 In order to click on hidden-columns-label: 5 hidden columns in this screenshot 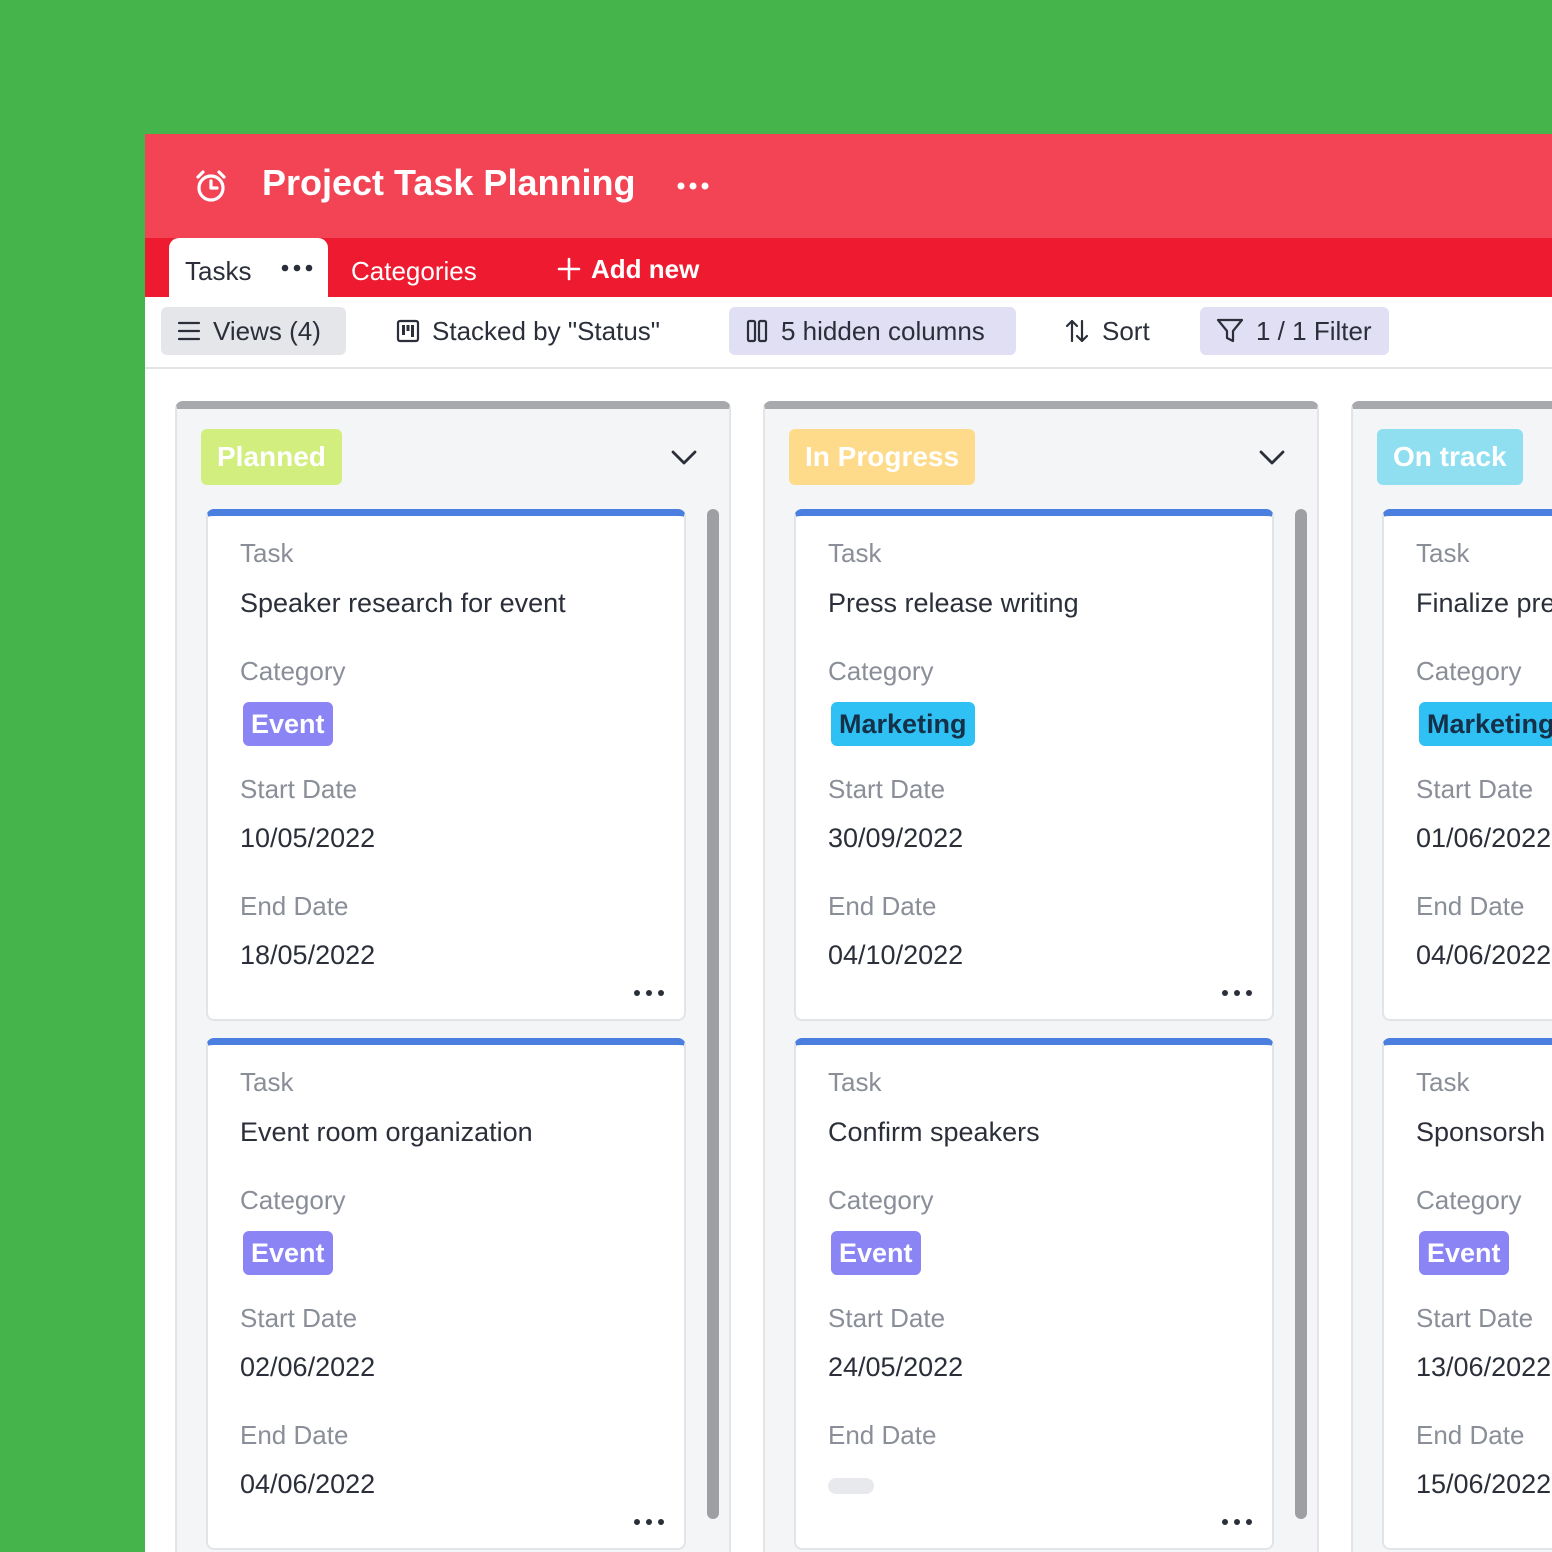, I will do `click(883, 331)`.